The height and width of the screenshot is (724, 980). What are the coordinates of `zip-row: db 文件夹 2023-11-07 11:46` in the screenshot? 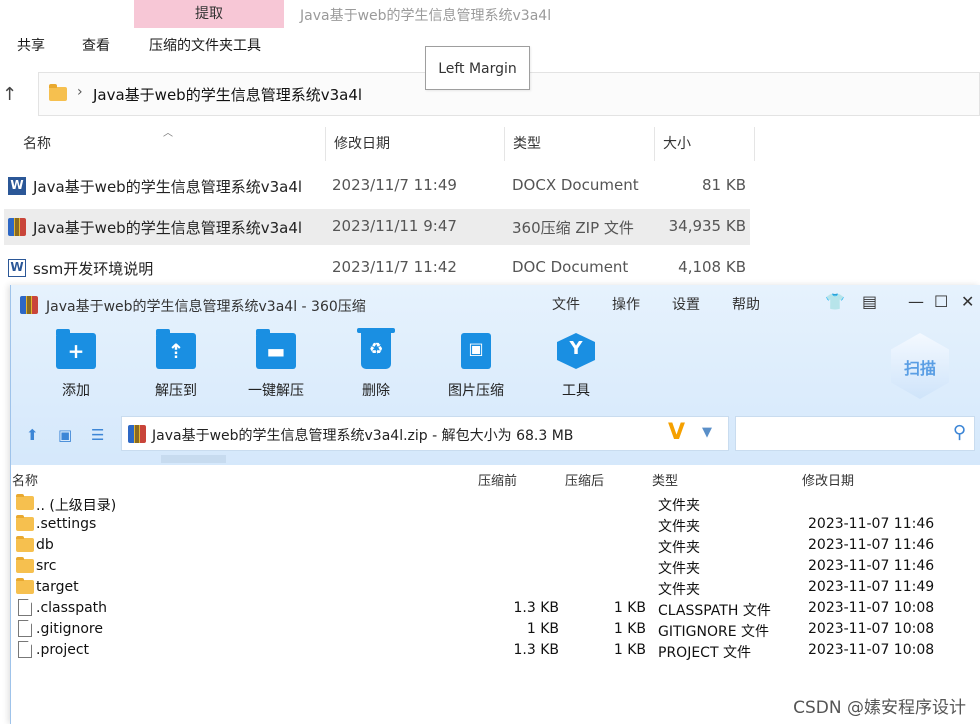 It's located at (495, 545).